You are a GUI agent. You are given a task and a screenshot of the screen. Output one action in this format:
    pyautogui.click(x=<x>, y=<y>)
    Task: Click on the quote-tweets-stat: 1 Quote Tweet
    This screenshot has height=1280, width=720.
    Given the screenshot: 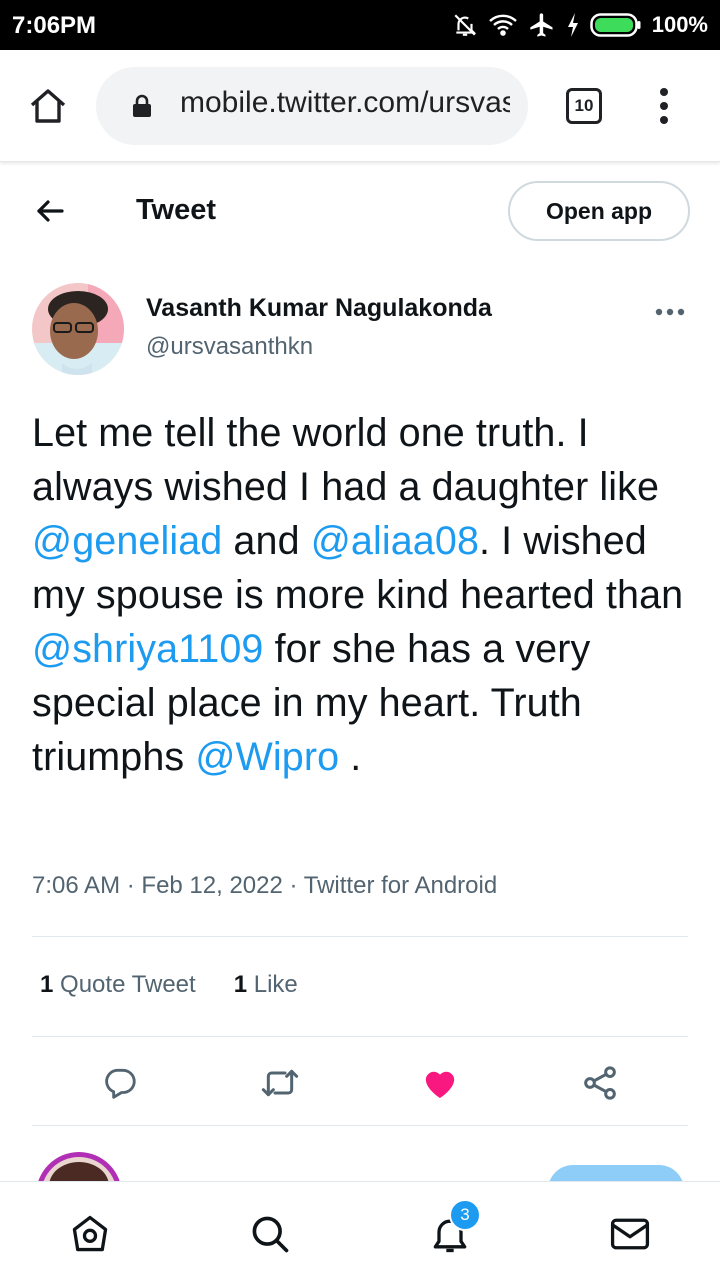 What is the action you would take?
    pyautogui.click(x=118, y=985)
    